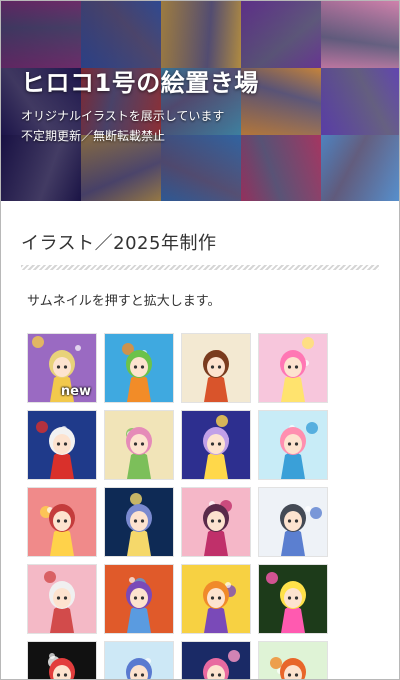 This screenshot has height=680, width=400. I want to click on new-badge: new, so click(75, 391).